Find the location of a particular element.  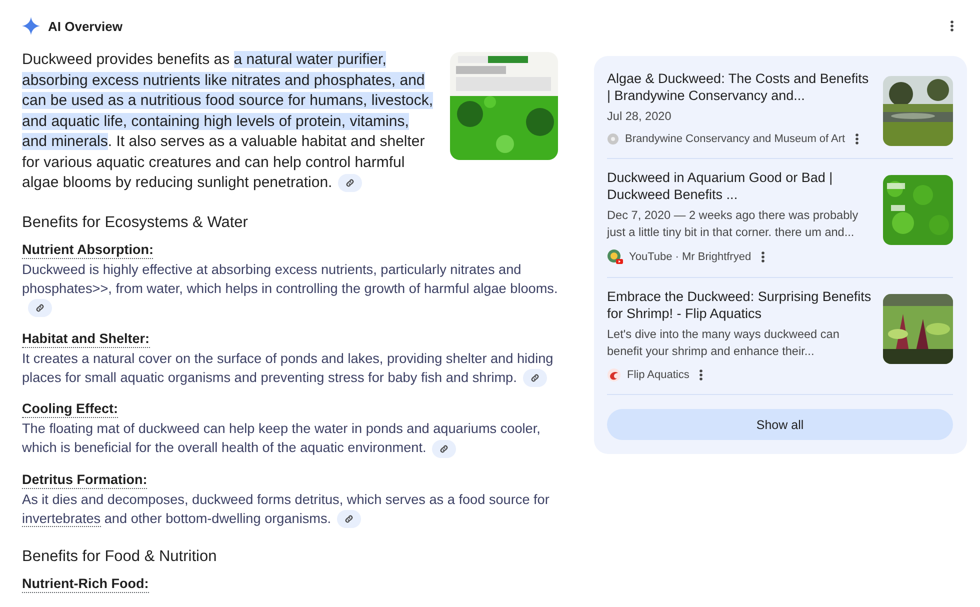

globe-icon is located at coordinates (613, 139).